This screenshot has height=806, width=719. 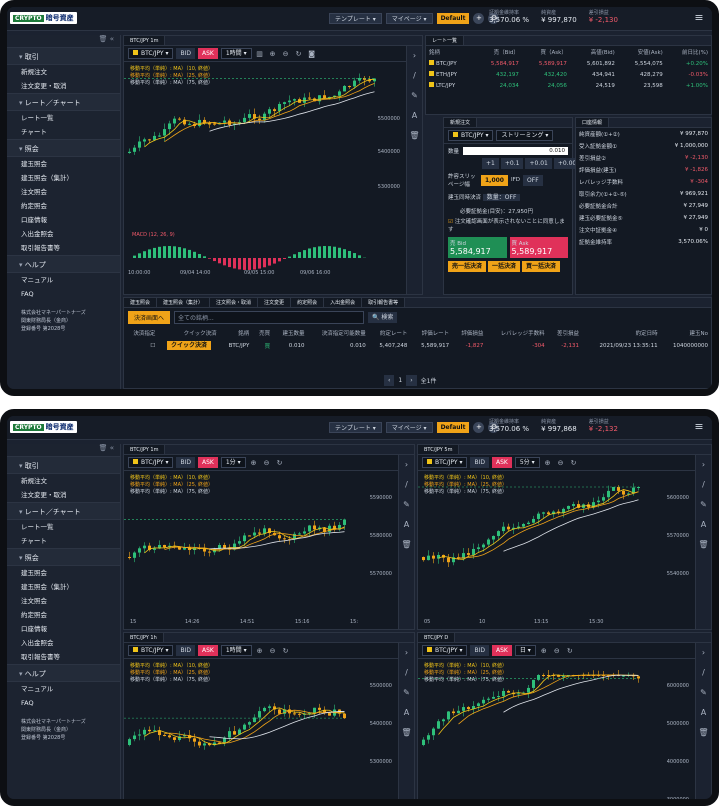 What do you see at coordinates (461, 122) in the screenshot?
I see `tab-new-order: 新規注文` at bounding box center [461, 122].